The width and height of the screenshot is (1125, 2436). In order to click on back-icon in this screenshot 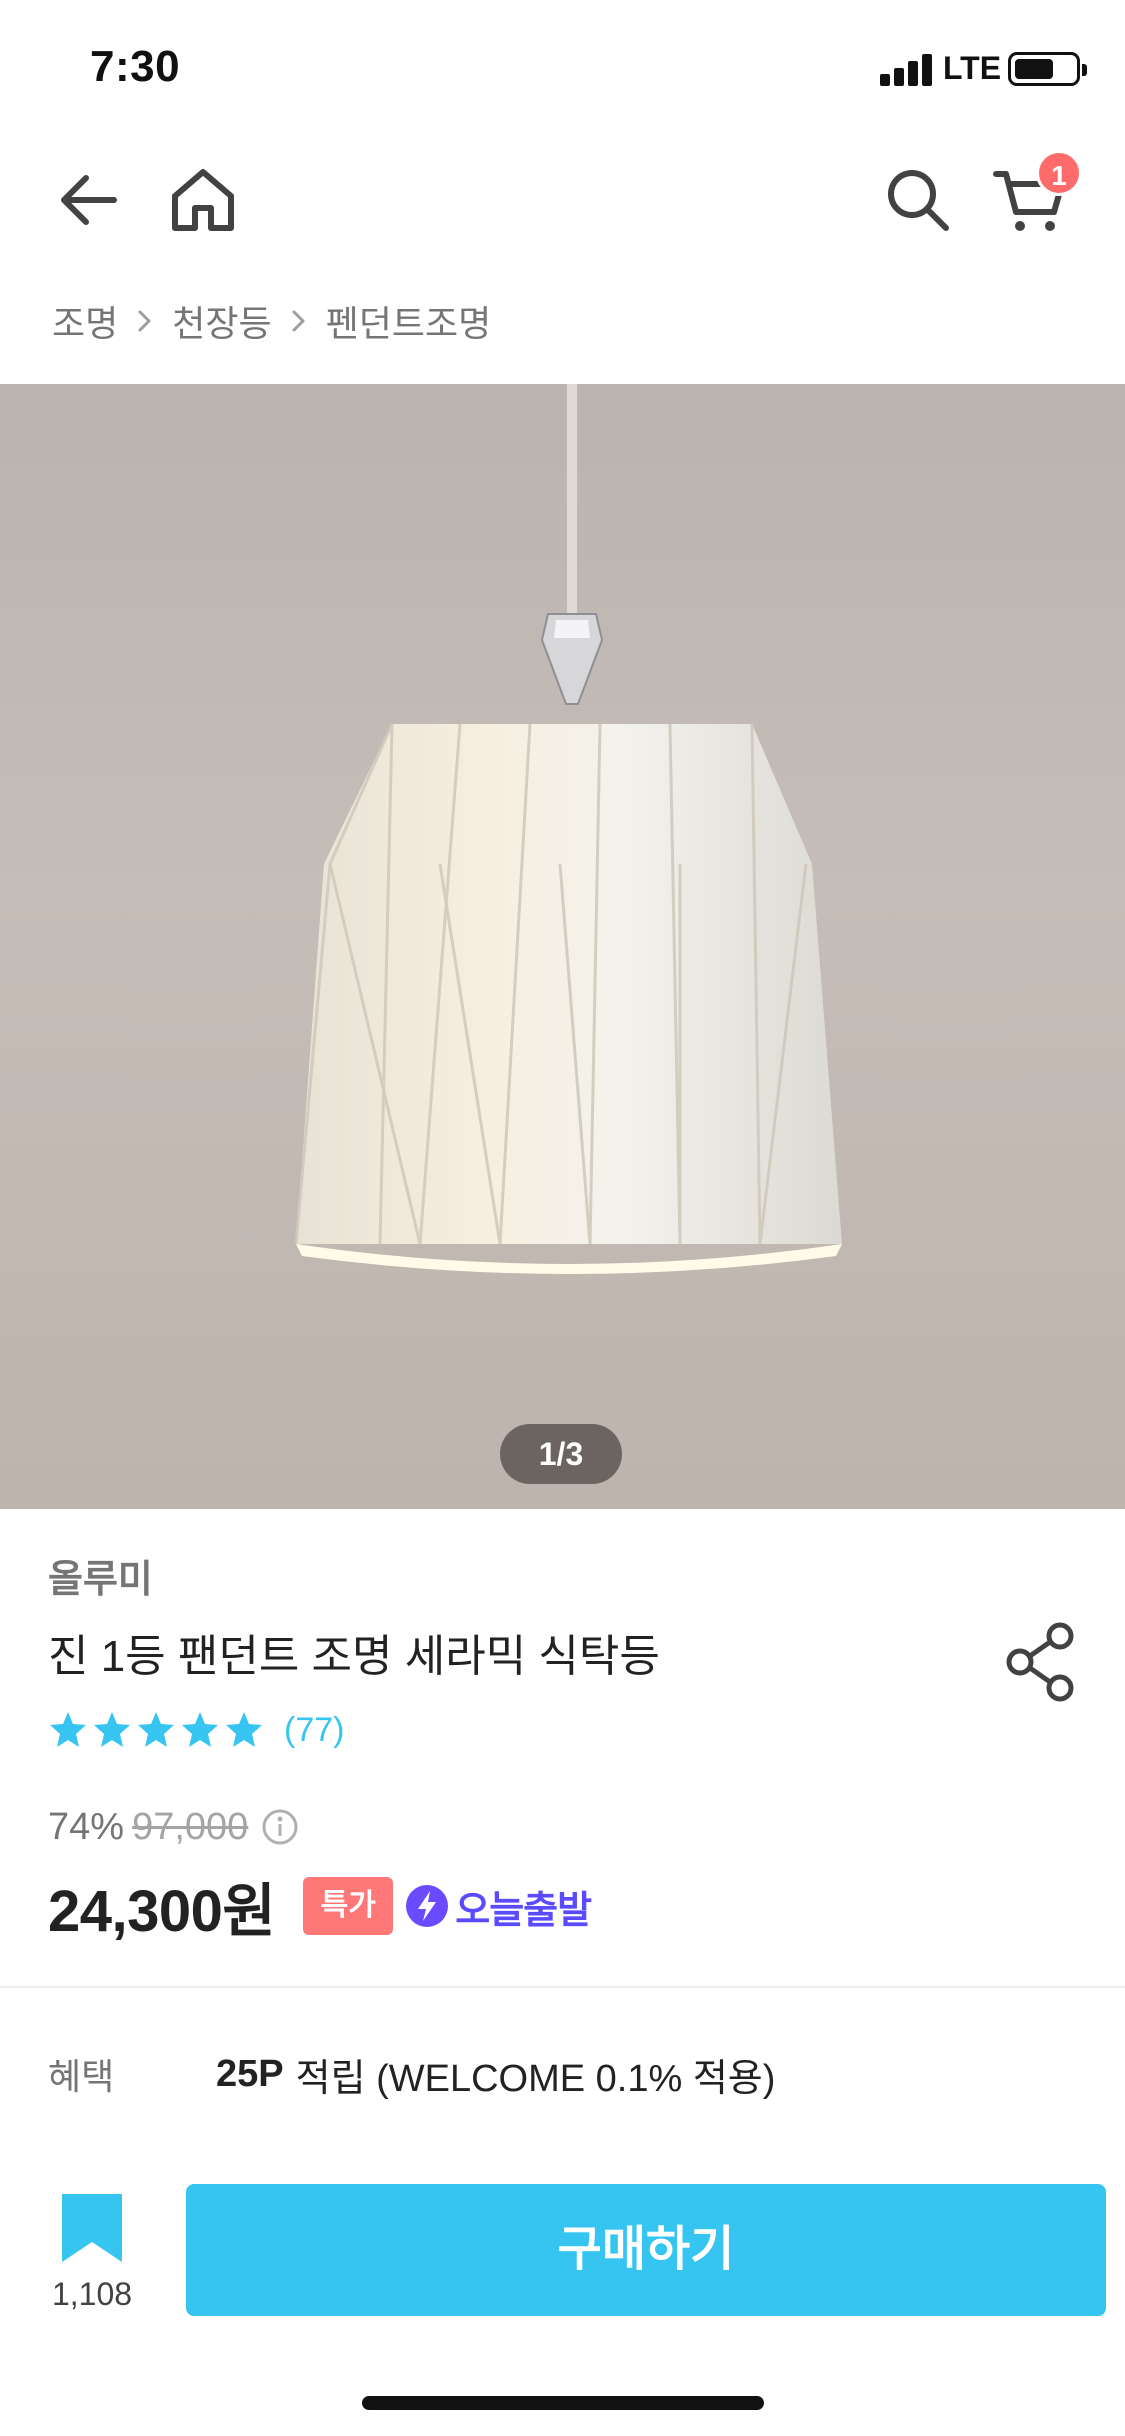, I will do `click(92, 200)`.